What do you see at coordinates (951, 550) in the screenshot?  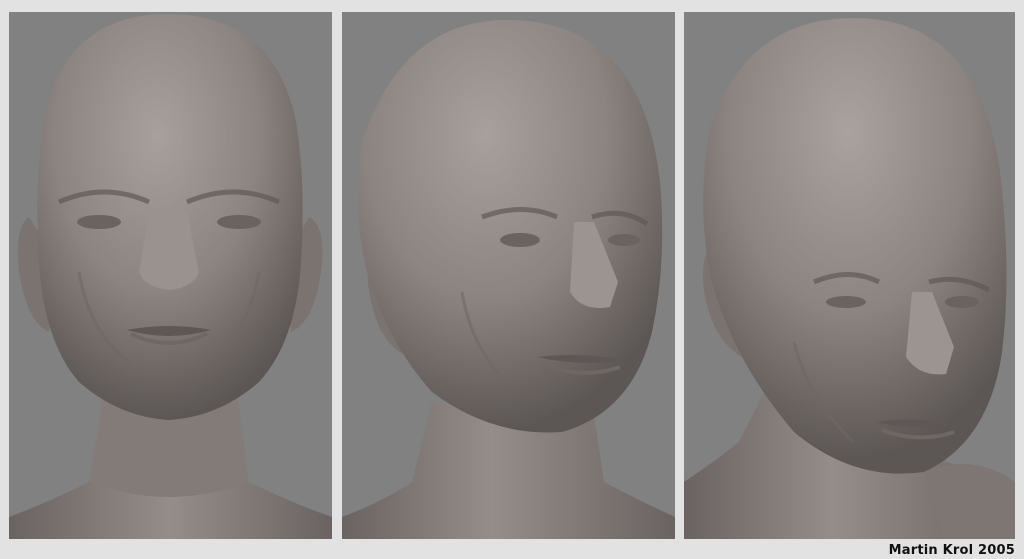 I see `artist-credit: Martin Krol 2005` at bounding box center [951, 550].